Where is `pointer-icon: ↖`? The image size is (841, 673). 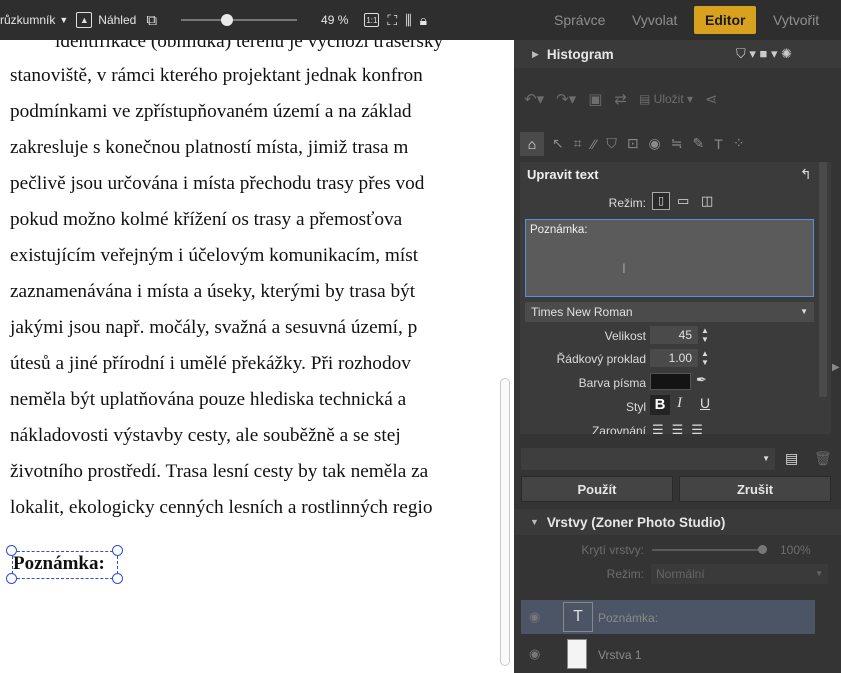 pointer-icon: ↖ is located at coordinates (558, 143).